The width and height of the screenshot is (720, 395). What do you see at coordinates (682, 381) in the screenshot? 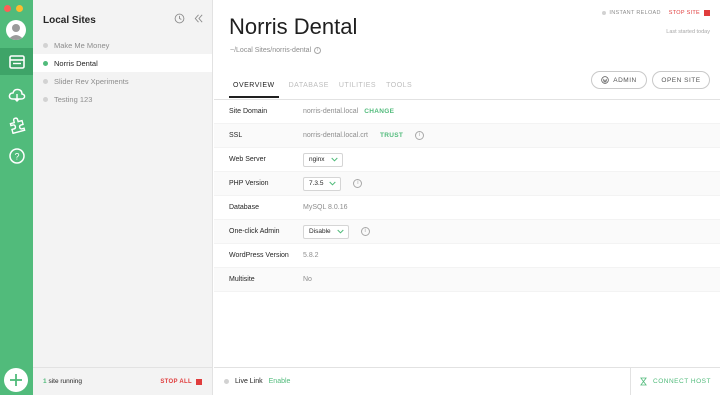
I see `connect-host-label: CONNECT HOST` at bounding box center [682, 381].